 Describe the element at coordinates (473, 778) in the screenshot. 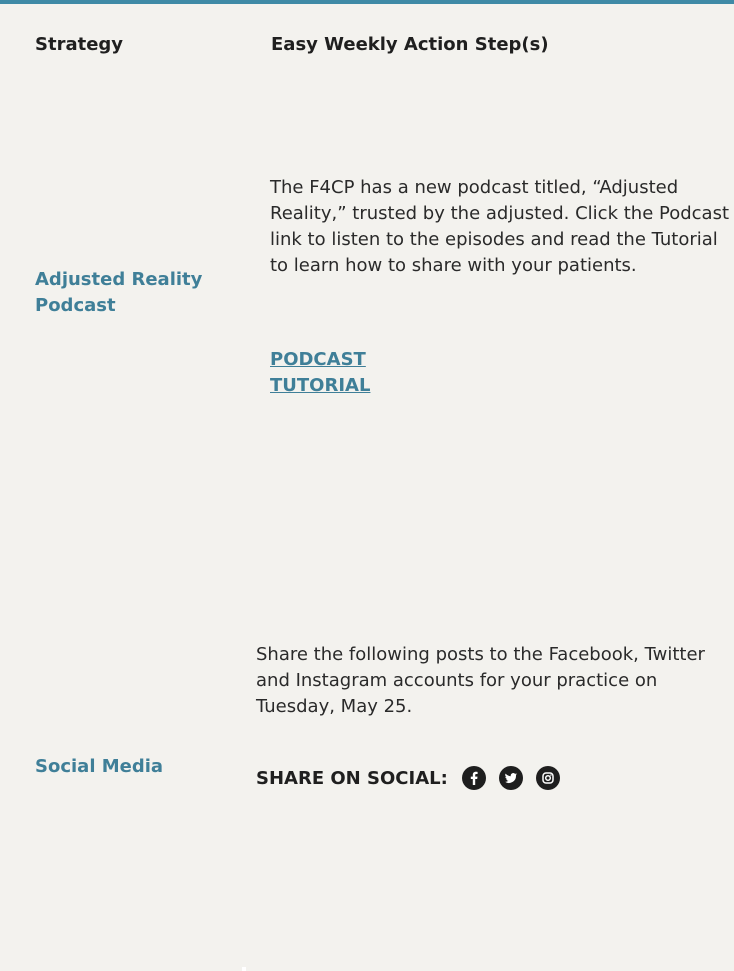

I see `facebook-icon` at that location.